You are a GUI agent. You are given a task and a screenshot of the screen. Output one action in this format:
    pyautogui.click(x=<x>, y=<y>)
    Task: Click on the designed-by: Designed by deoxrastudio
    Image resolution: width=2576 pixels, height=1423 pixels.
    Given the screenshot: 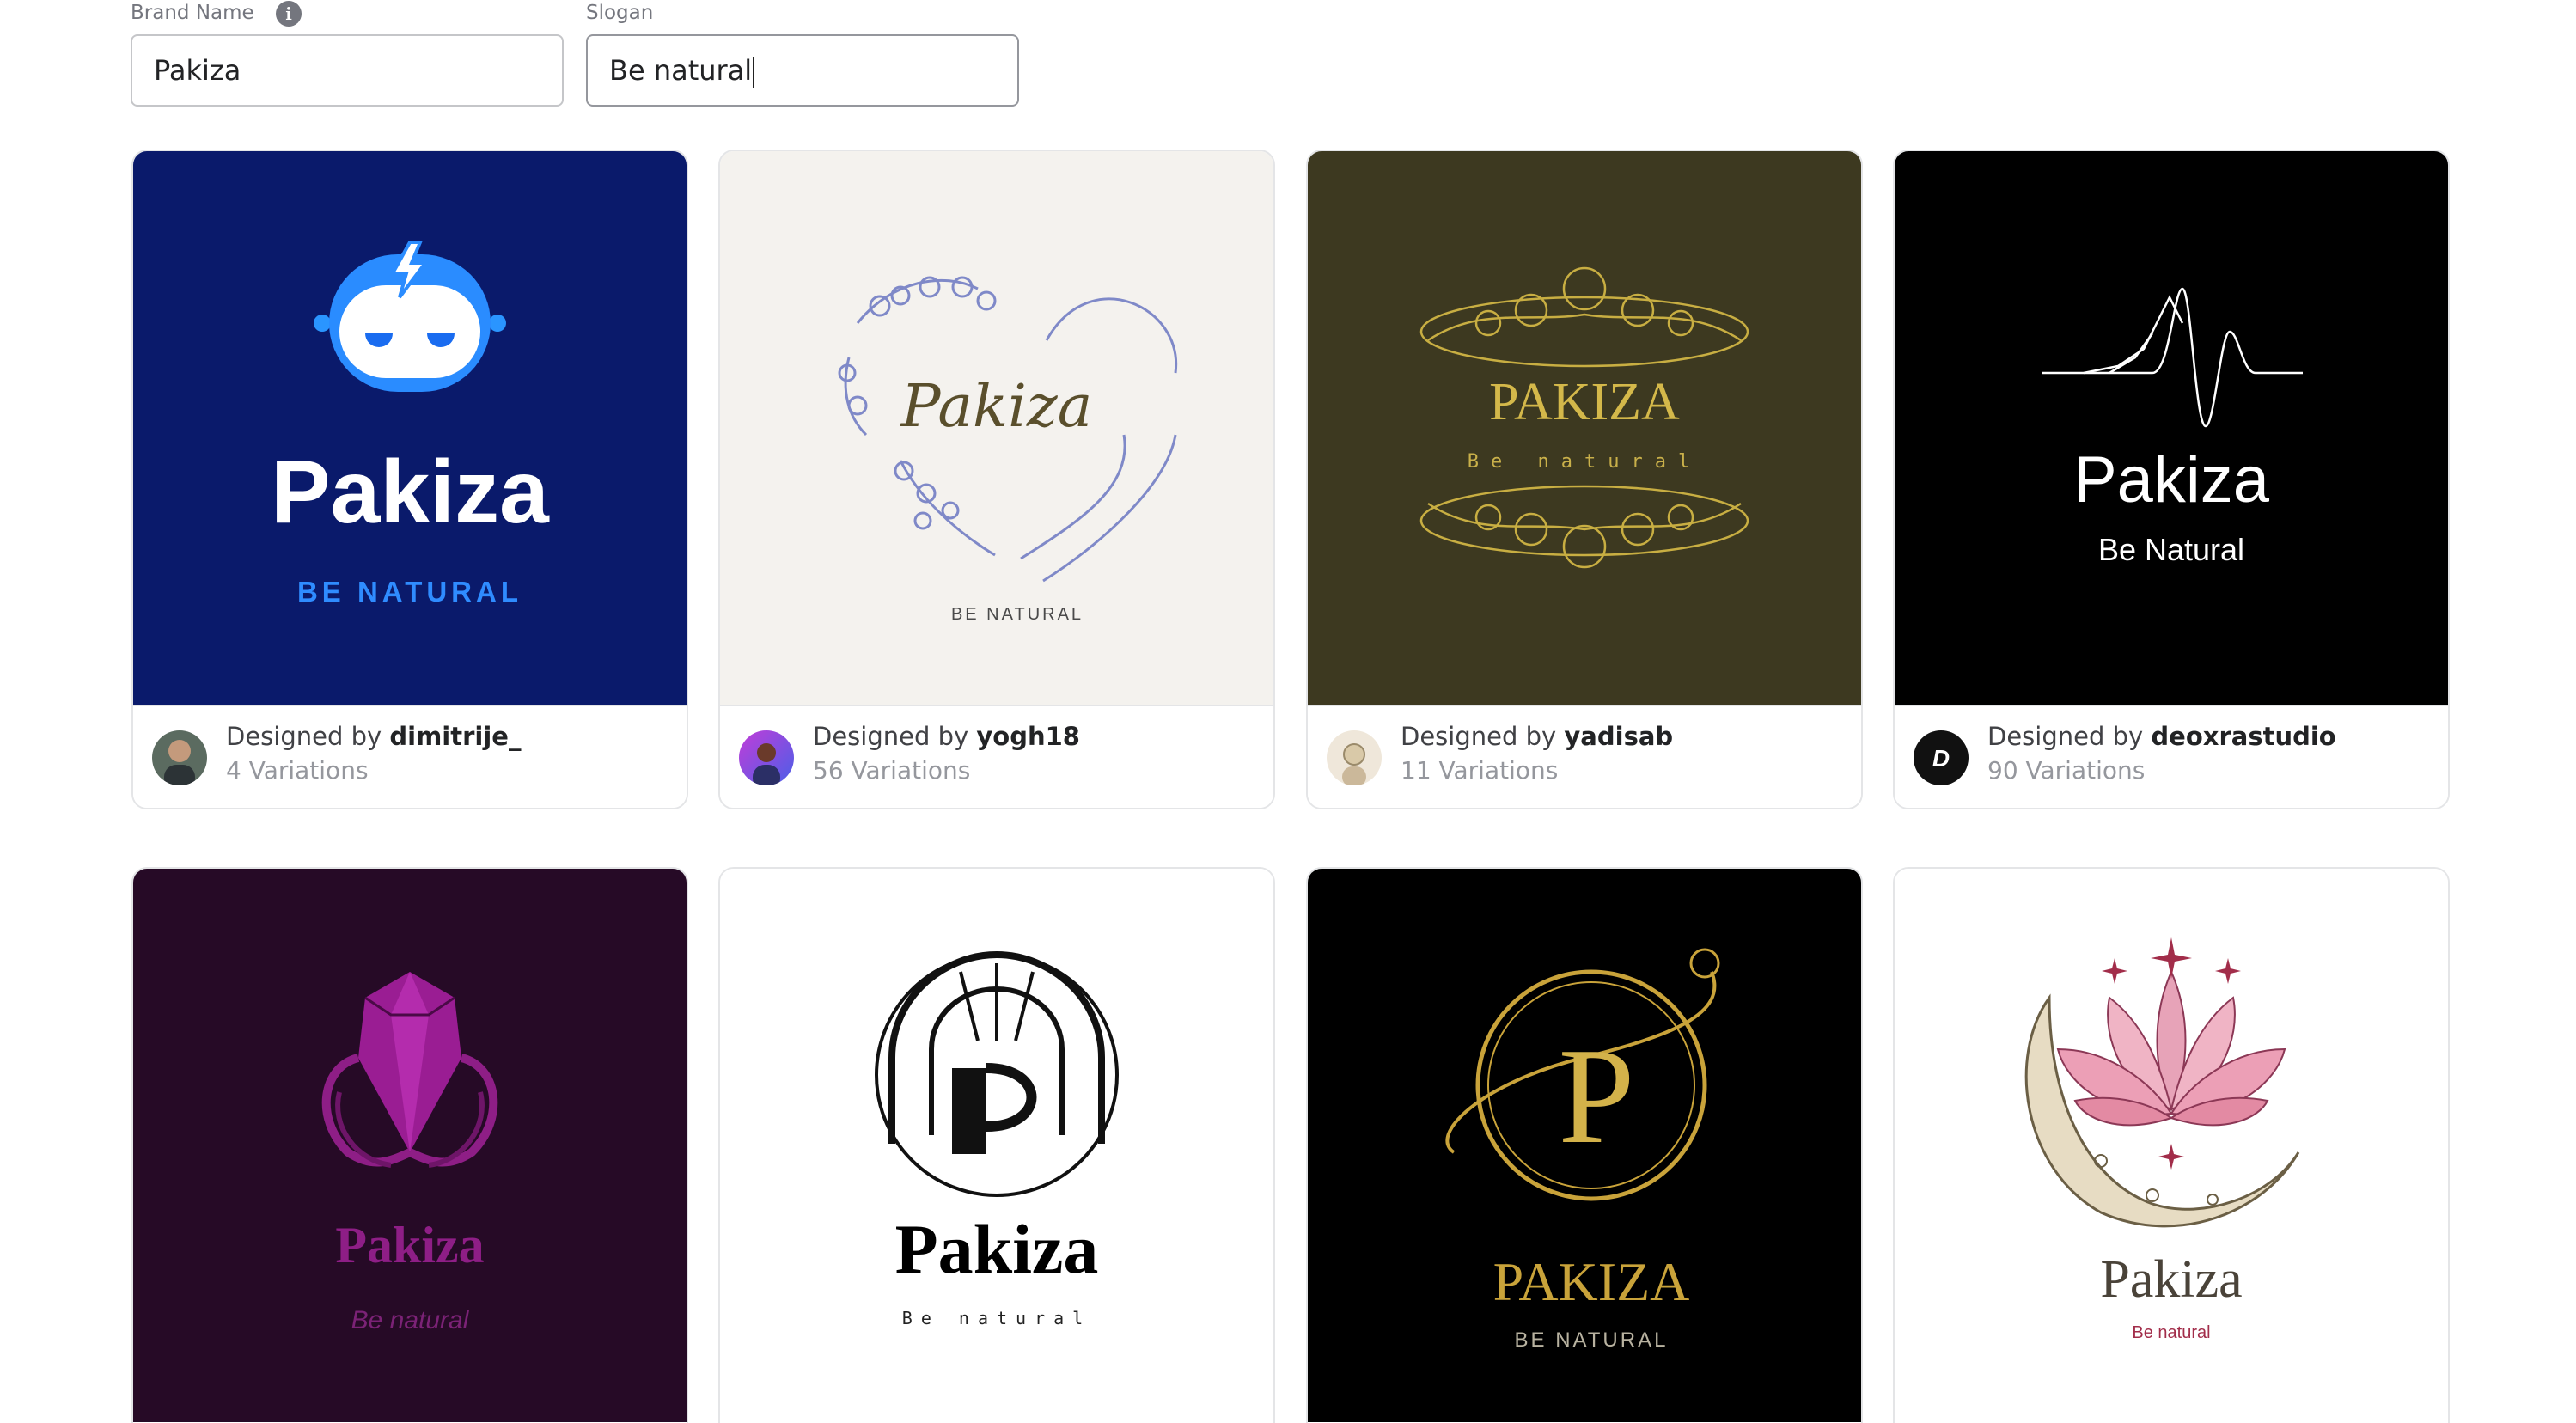 What is the action you would take?
    pyautogui.click(x=2161, y=736)
    